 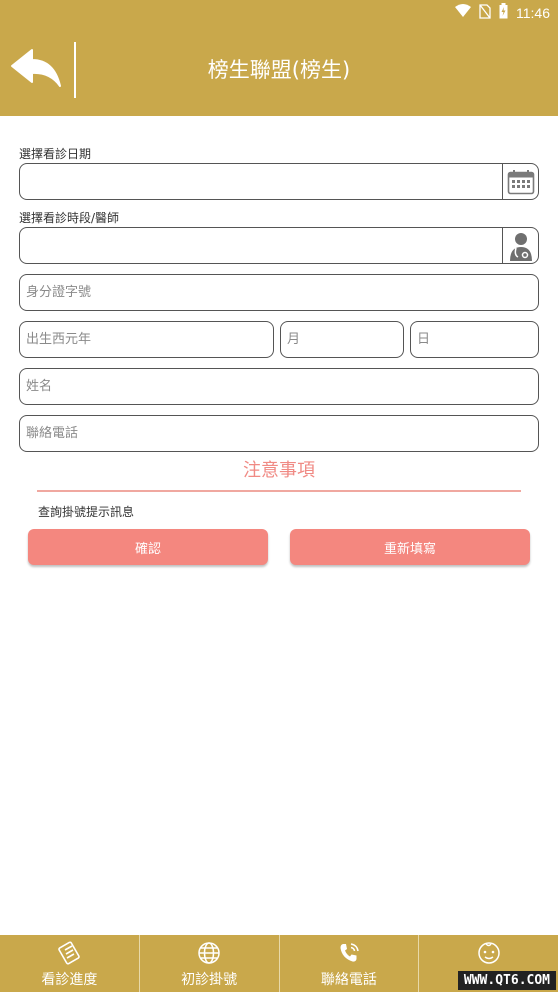 I want to click on globe-icon, so click(x=209, y=953).